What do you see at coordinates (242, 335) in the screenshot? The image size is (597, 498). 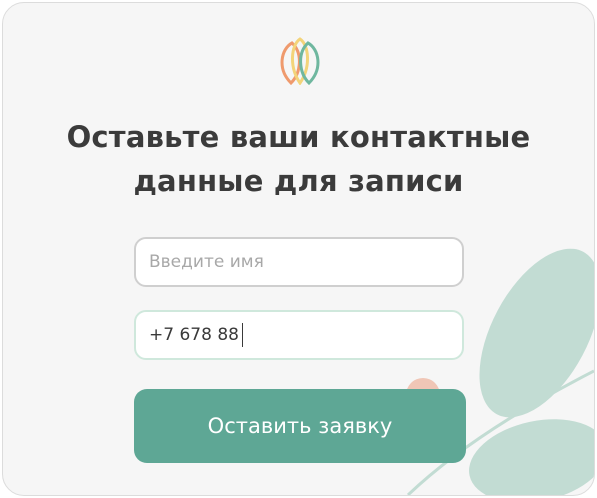 I see `text-cursor` at bounding box center [242, 335].